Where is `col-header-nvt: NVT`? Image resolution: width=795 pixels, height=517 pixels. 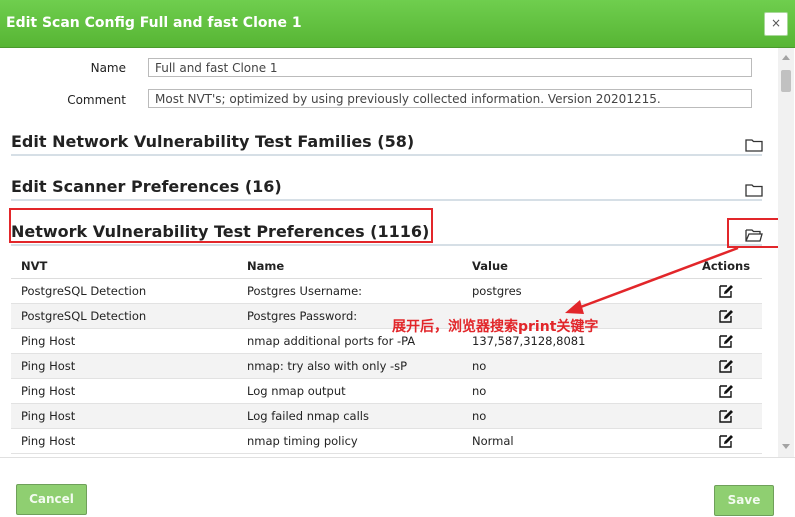
col-header-nvt: NVT is located at coordinates (124, 266).